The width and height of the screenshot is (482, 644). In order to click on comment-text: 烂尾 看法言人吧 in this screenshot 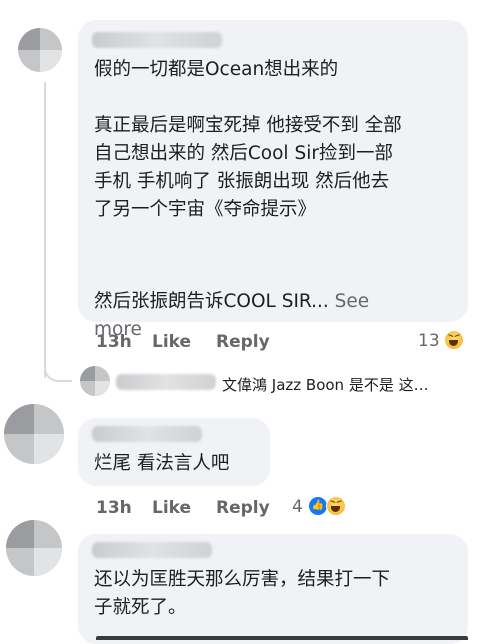, I will do `click(162, 463)`.